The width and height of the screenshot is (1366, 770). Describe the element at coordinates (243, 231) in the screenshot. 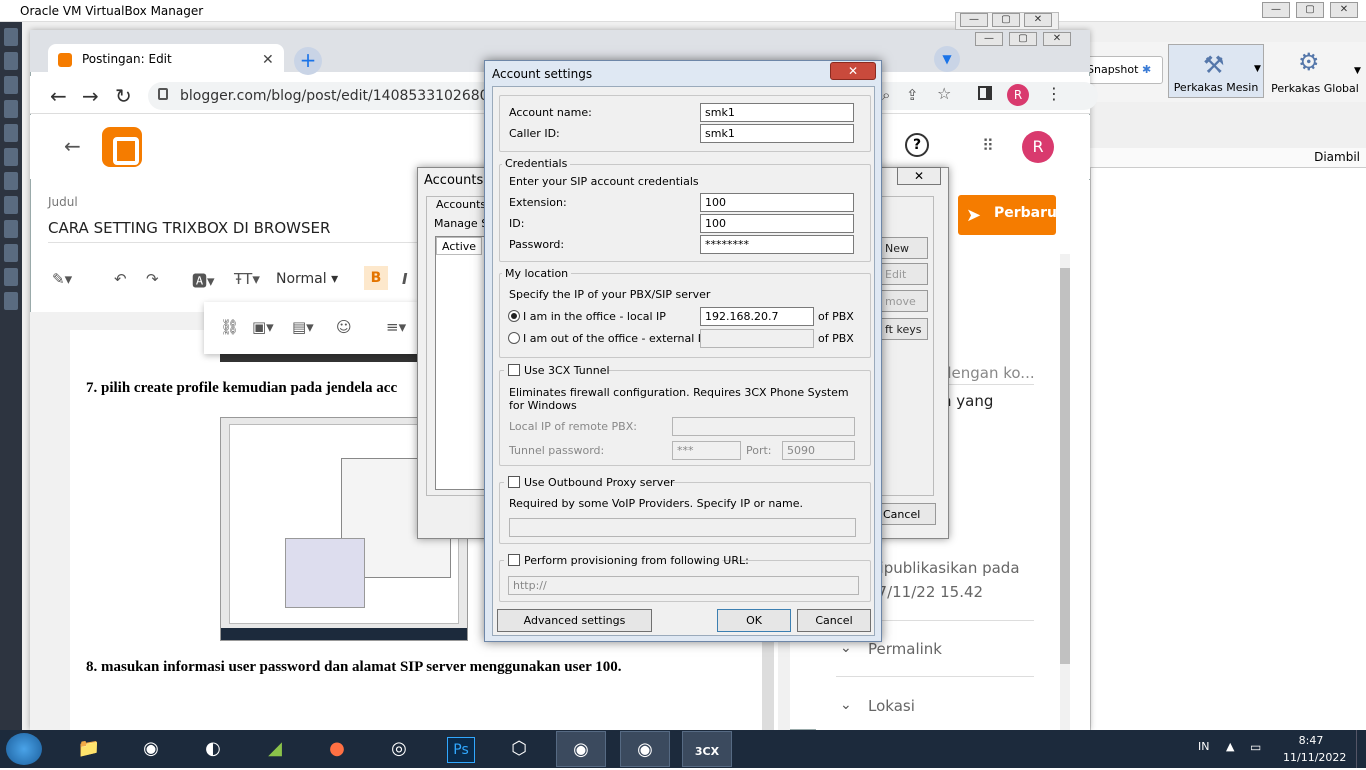

I see `post-title-input: CARA SETTING TRIXBOX DI BROWSER` at that location.